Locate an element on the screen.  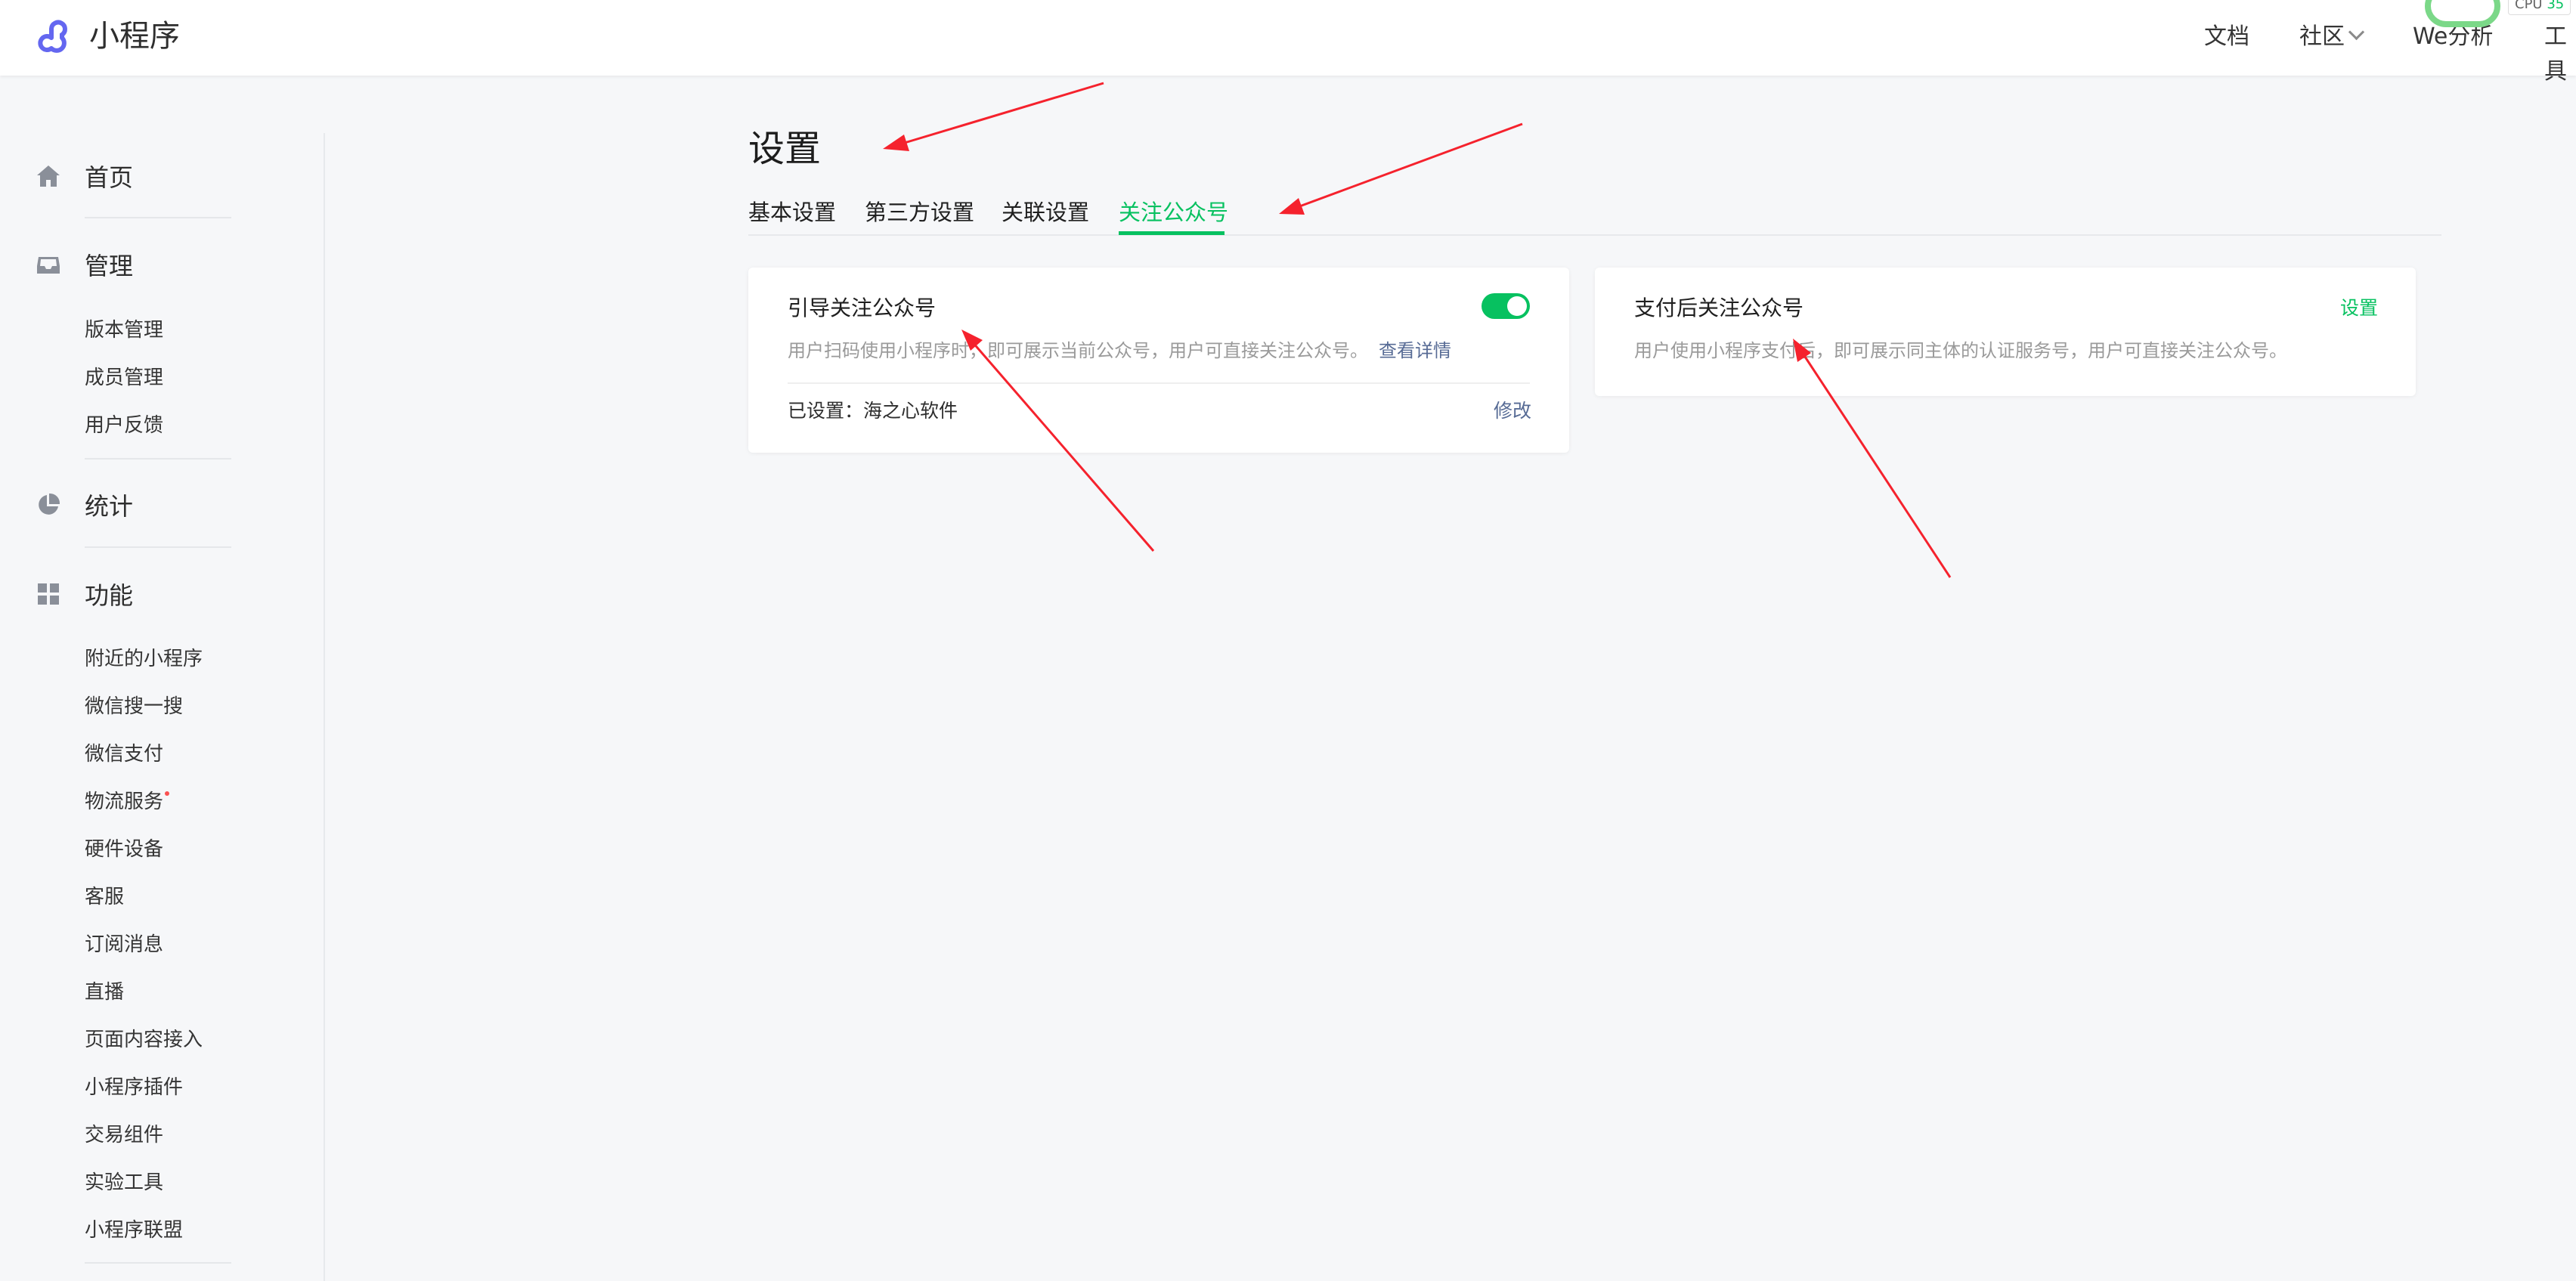
mini-program-logo-icon is located at coordinates (57, 37).